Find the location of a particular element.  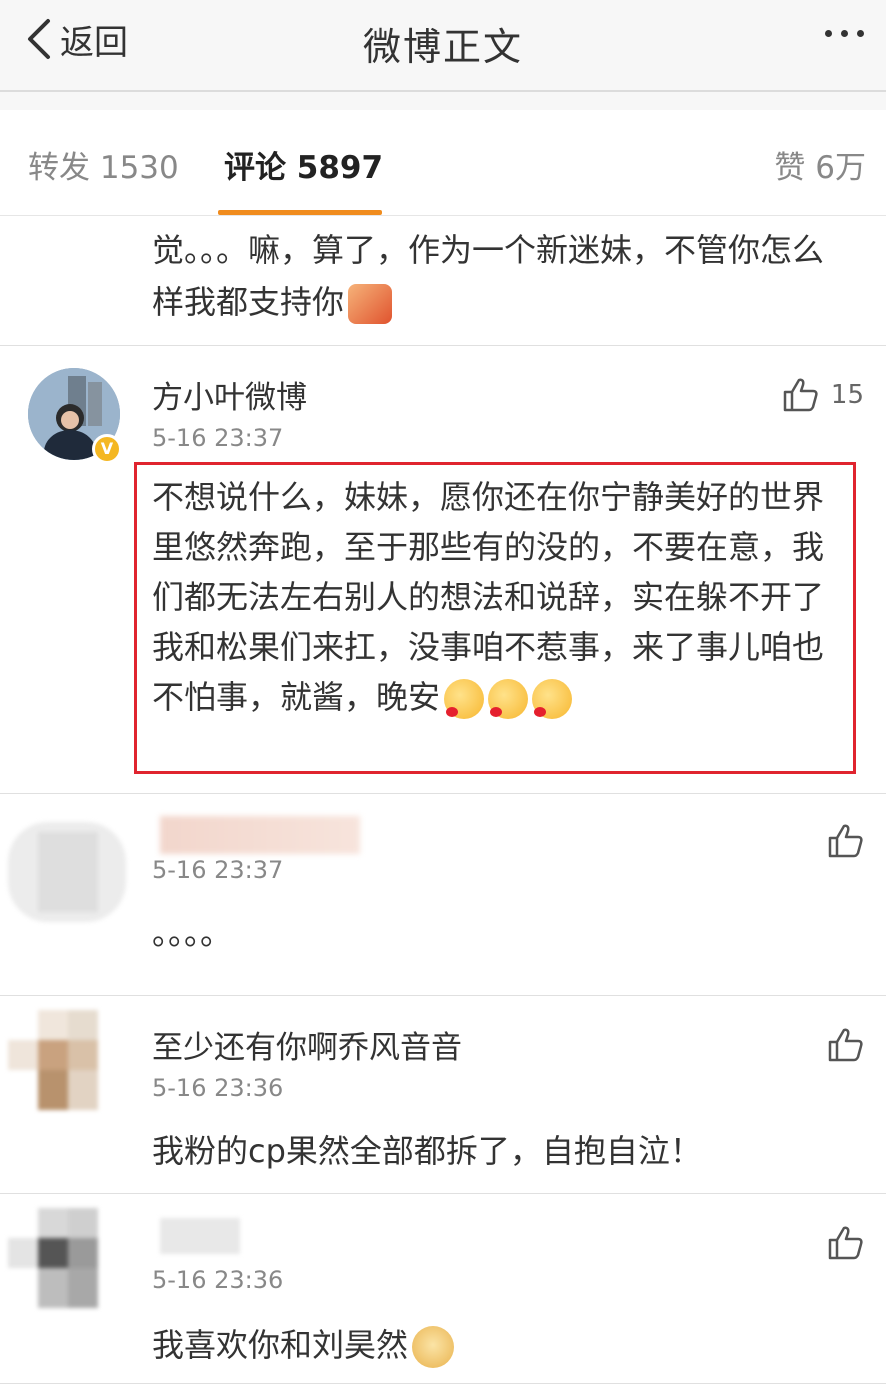

nav-bar: 返回 微博正文 is located at coordinates (443, 46).